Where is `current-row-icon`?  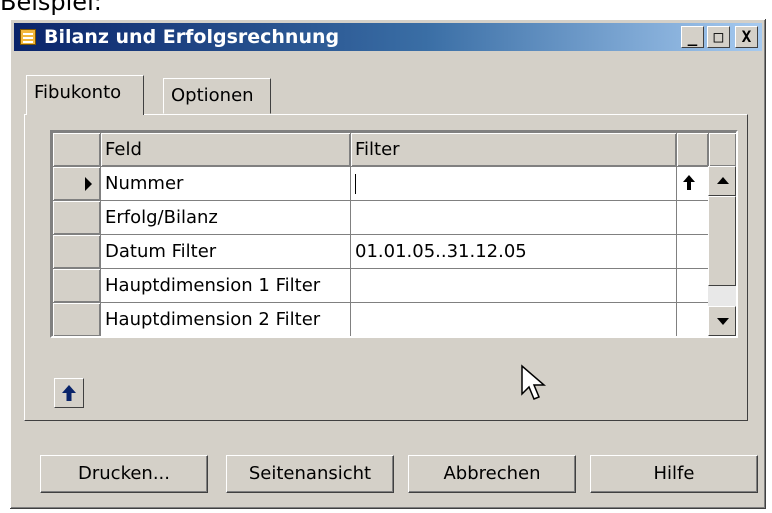 current-row-icon is located at coordinates (88, 184).